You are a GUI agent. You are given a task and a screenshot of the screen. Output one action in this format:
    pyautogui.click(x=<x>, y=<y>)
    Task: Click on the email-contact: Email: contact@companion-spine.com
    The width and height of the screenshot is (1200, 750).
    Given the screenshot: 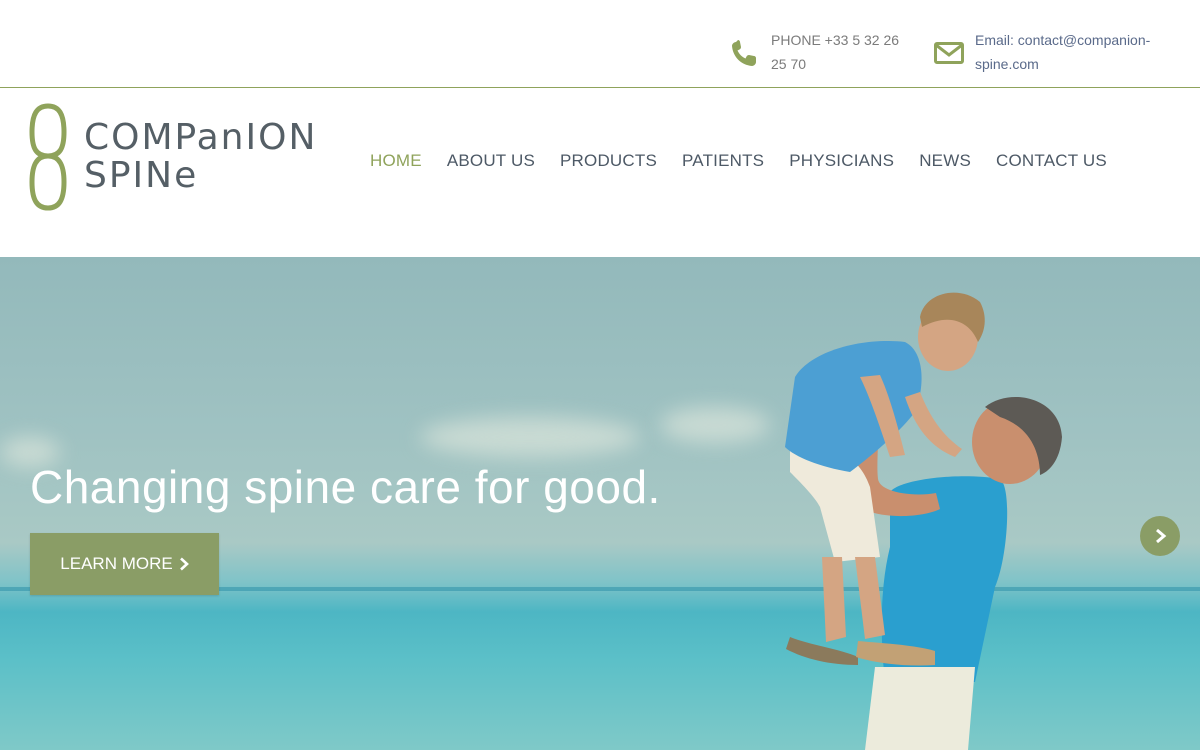 What is the action you would take?
    pyautogui.click(x=1057, y=52)
    